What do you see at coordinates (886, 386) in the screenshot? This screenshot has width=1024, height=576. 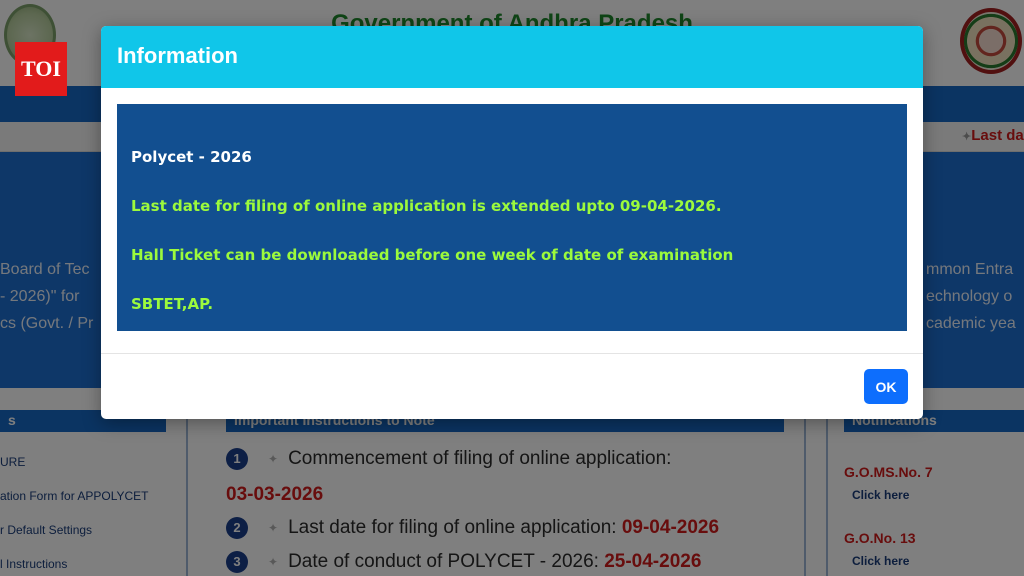 I see `ok-button: OK` at bounding box center [886, 386].